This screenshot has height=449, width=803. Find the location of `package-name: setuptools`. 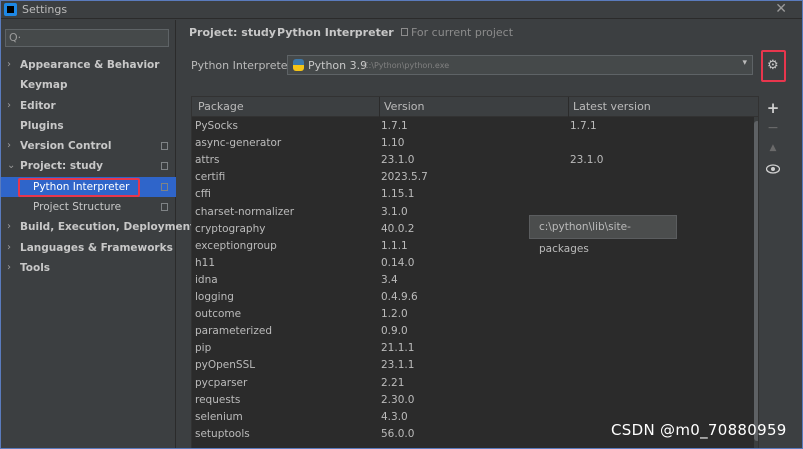

package-name: setuptools is located at coordinates (222, 433).